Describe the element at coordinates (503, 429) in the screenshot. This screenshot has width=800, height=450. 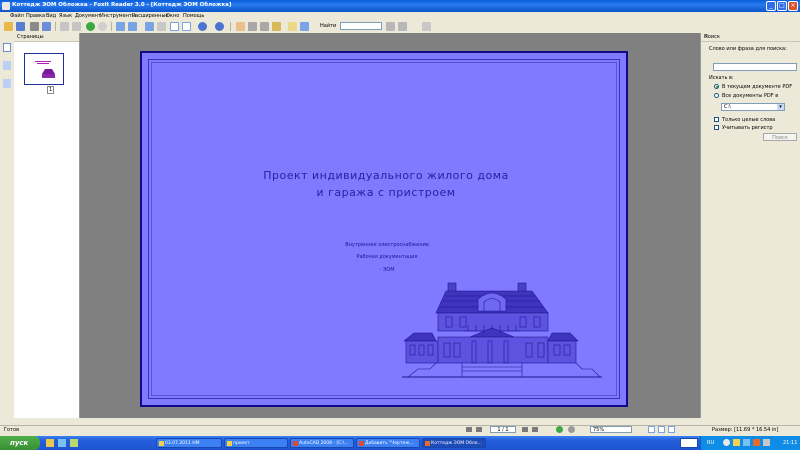
I see `page-number-field: 1 / 1` at that location.